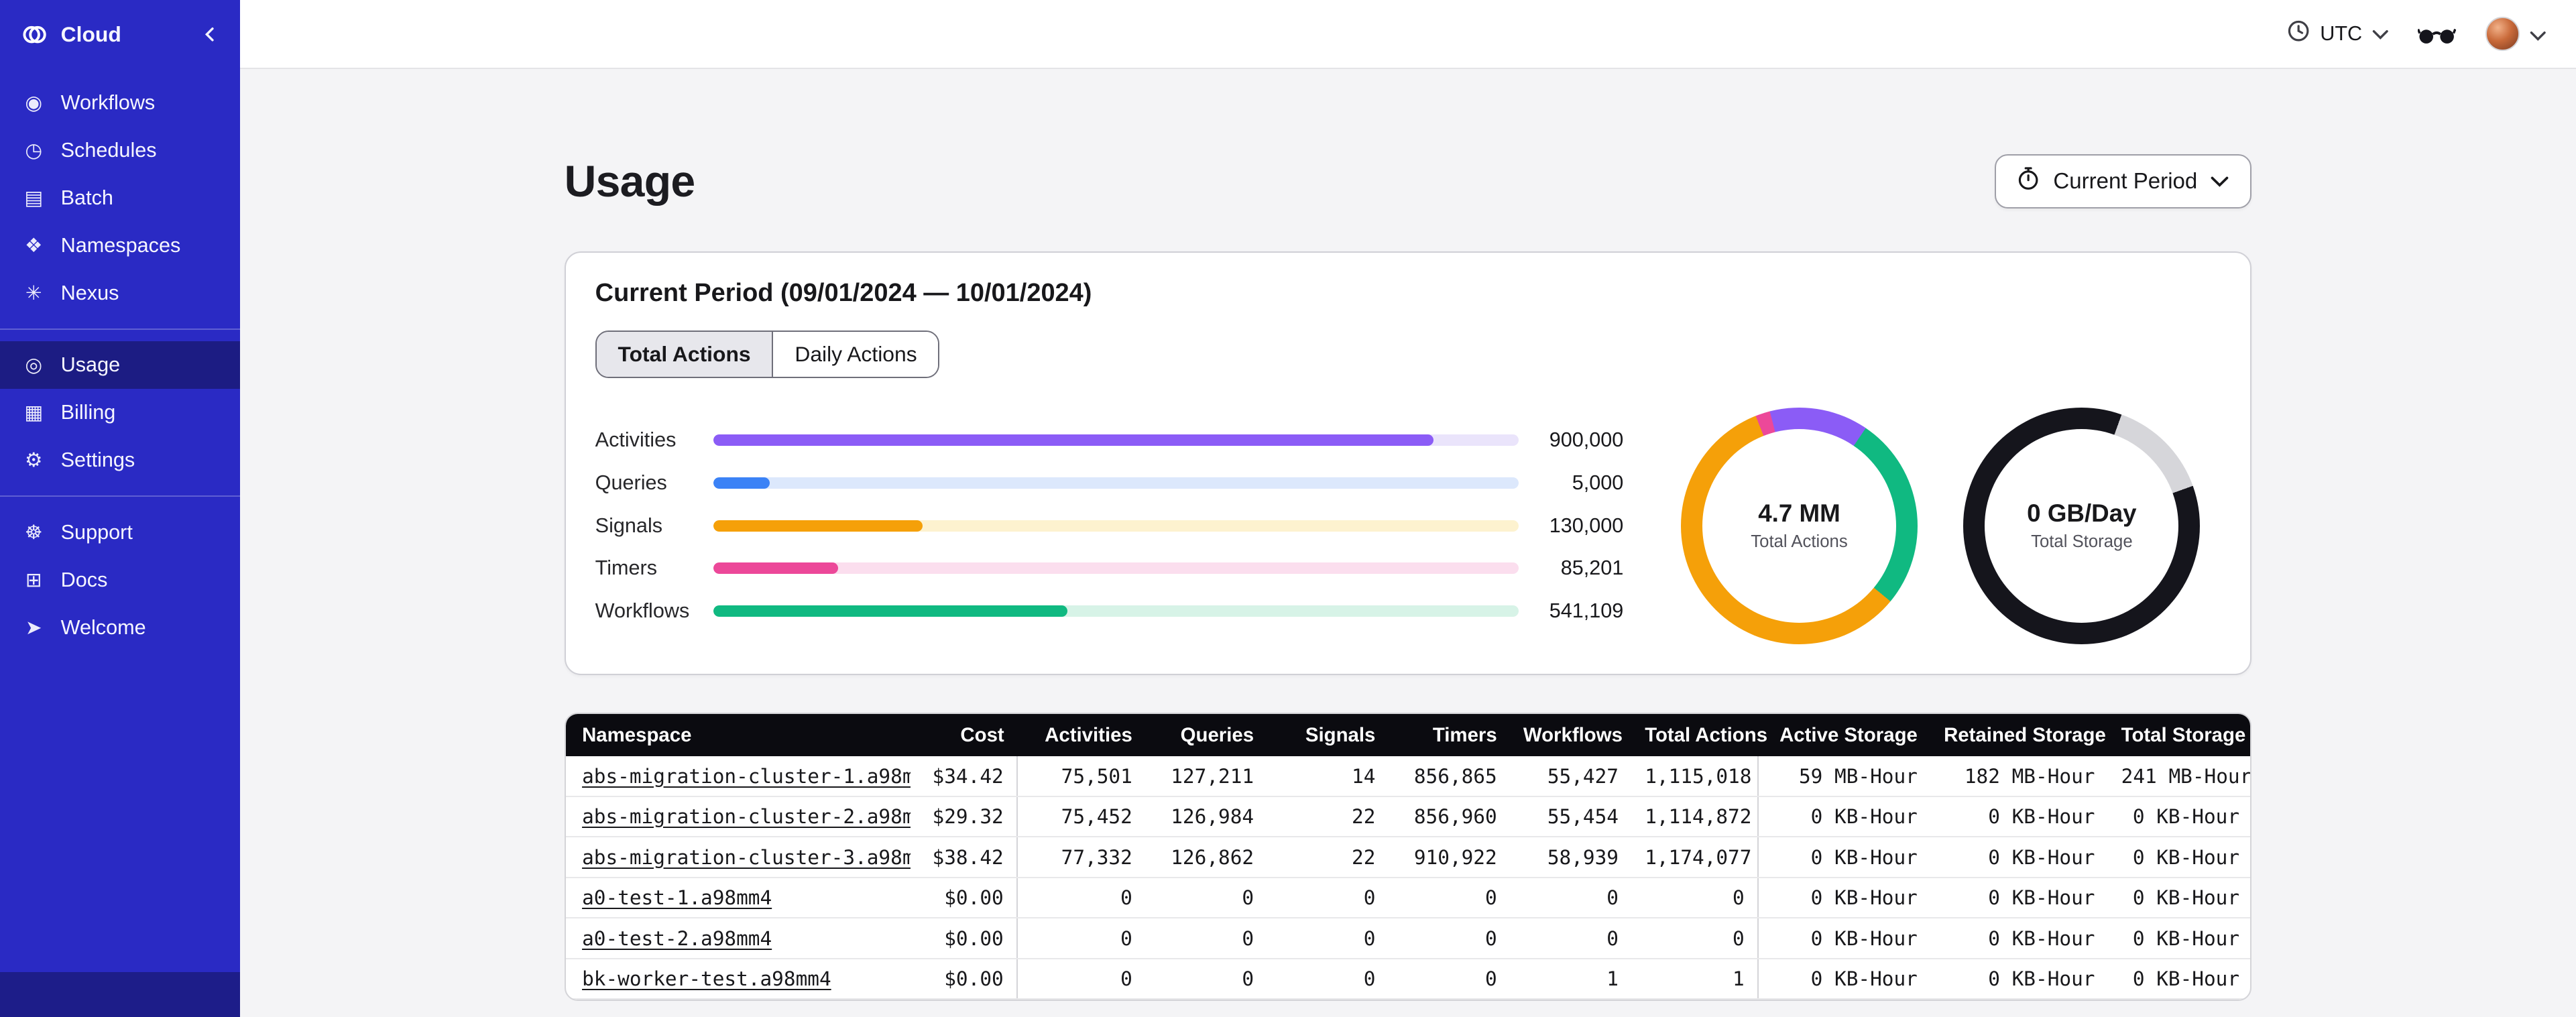  Describe the element at coordinates (120, 293) in the screenshot. I see `sidebar-item-nexus: ✳ Nexus` at that location.